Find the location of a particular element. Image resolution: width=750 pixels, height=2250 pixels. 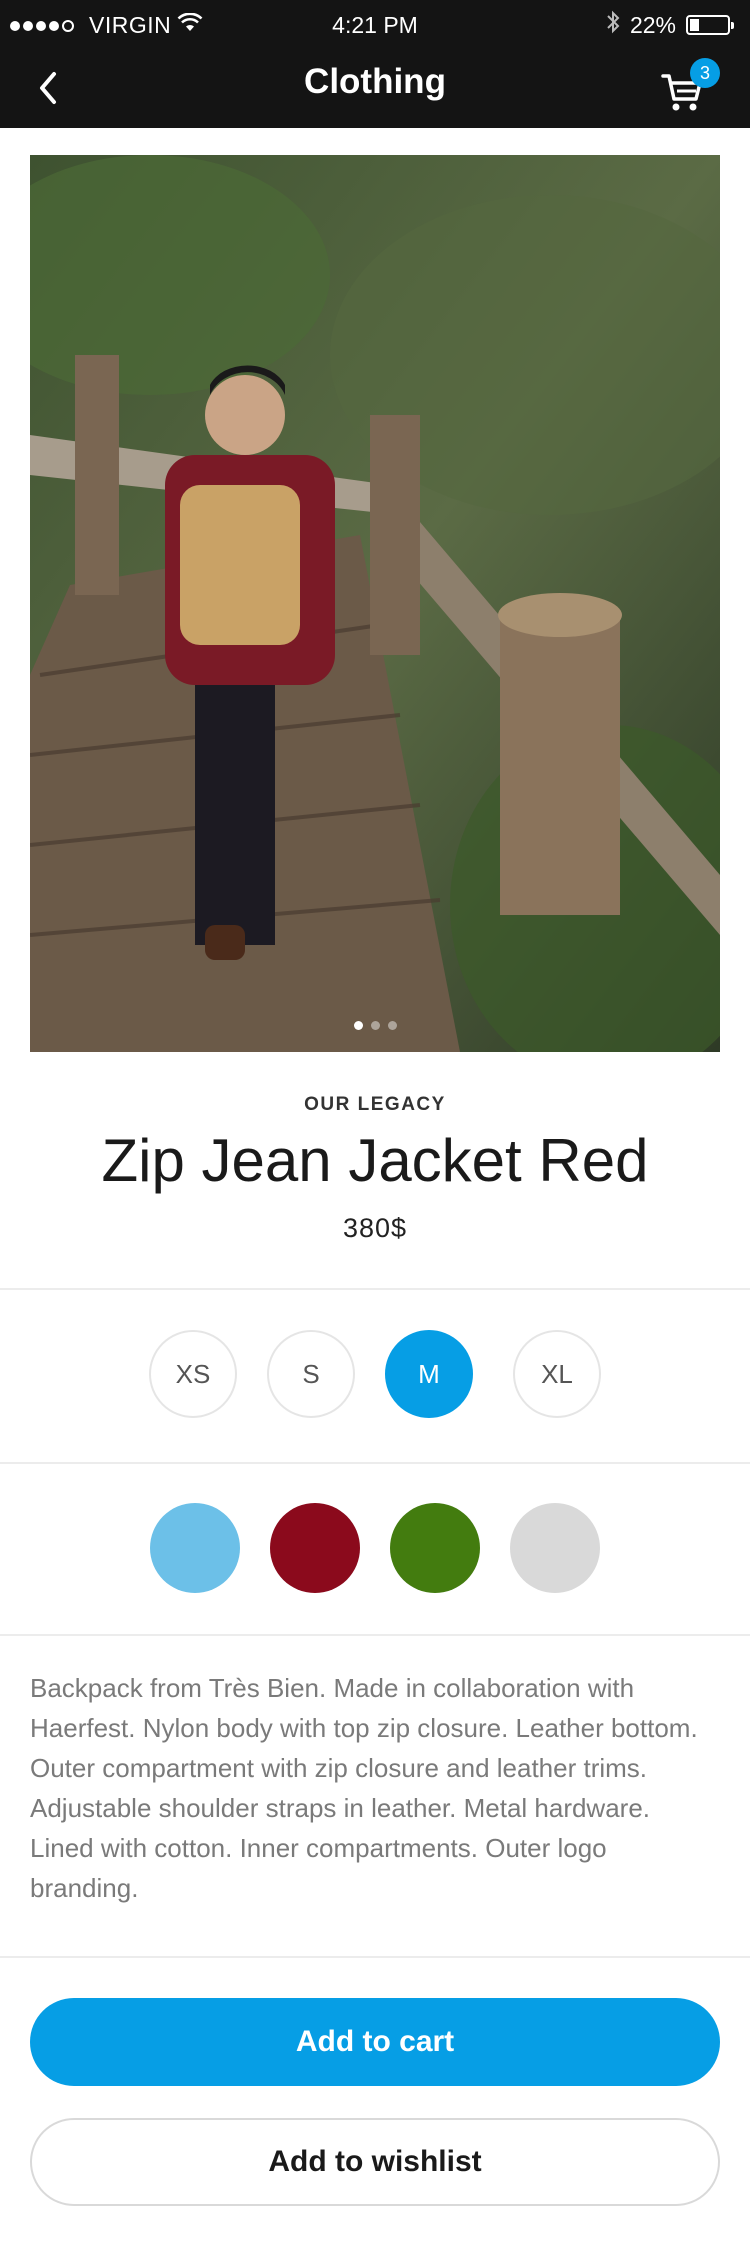

app-header: VIRGIN 4:21 PM 22% Clothing 3 is located at coordinates (375, 64).